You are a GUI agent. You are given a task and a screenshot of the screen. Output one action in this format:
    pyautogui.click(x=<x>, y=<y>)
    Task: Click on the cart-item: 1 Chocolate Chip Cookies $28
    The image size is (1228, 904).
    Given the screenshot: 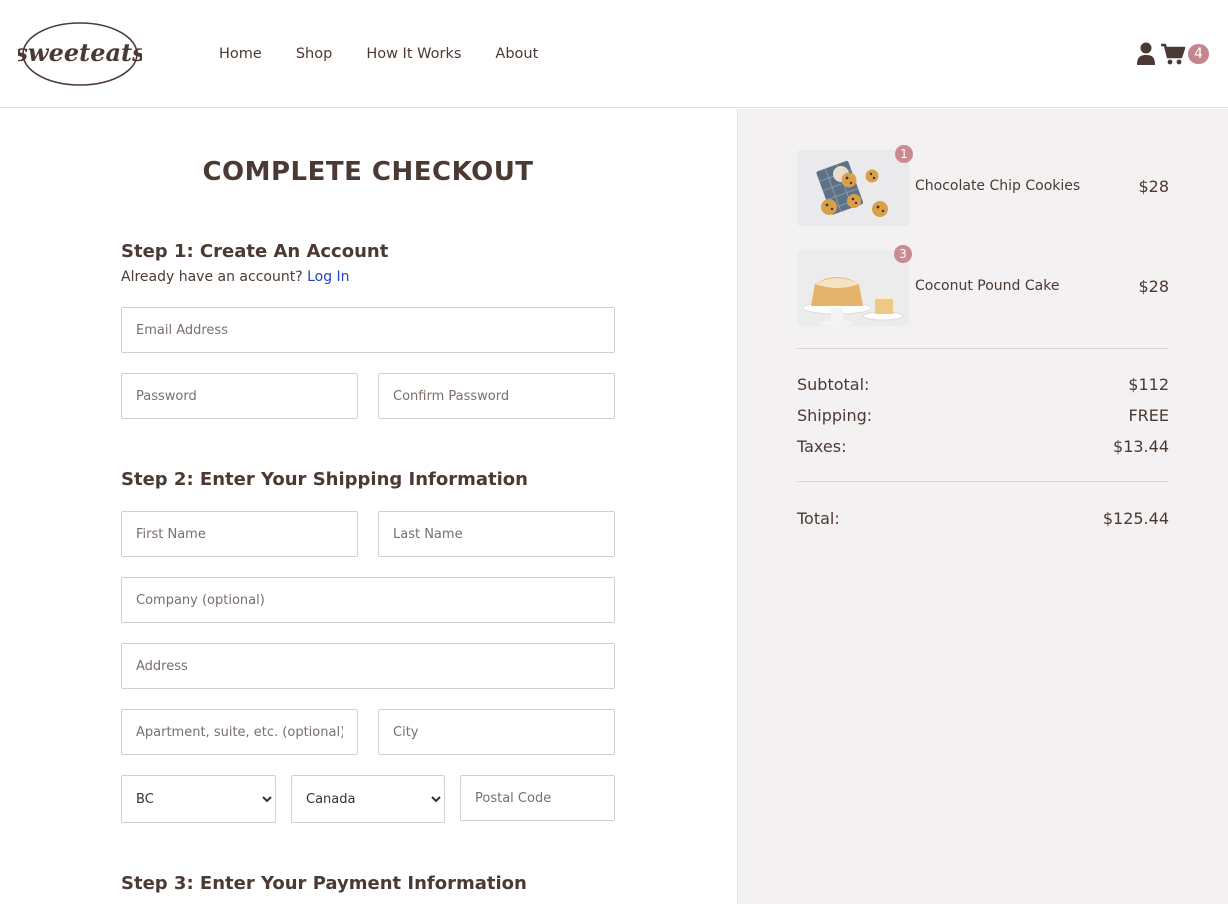 What is the action you would take?
    pyautogui.click(x=983, y=185)
    